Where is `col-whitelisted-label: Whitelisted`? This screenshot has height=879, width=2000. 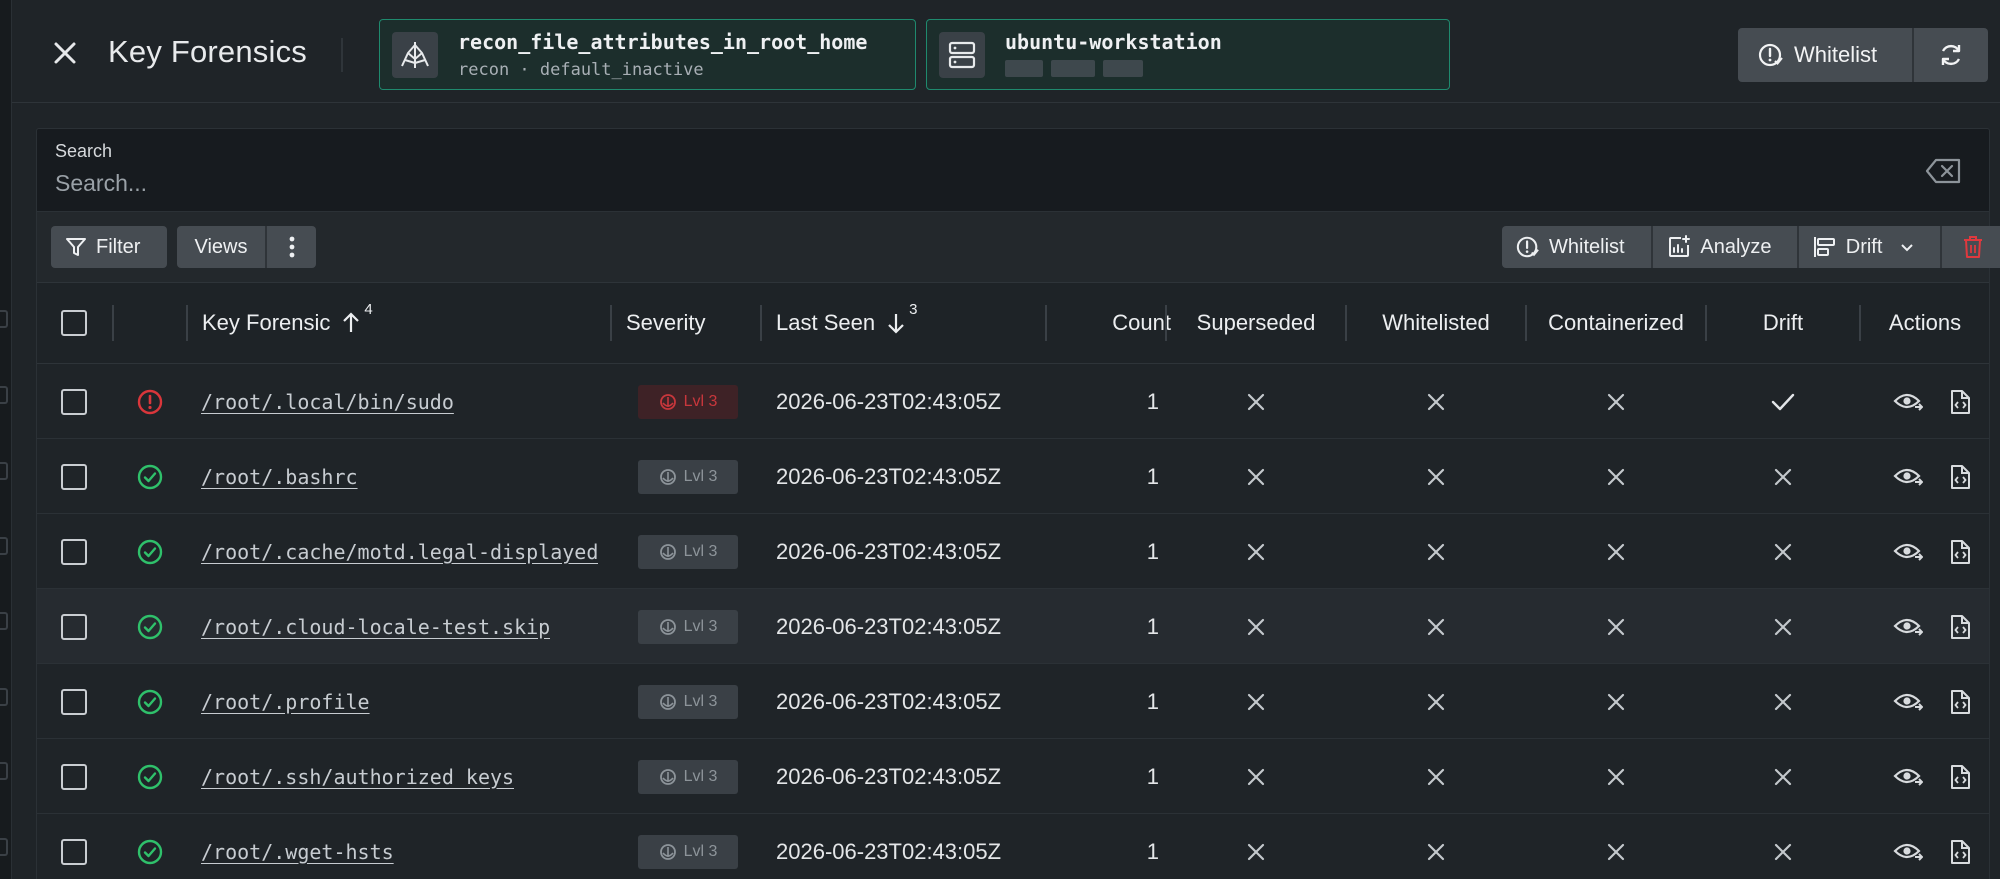 col-whitelisted-label: Whitelisted is located at coordinates (1436, 322).